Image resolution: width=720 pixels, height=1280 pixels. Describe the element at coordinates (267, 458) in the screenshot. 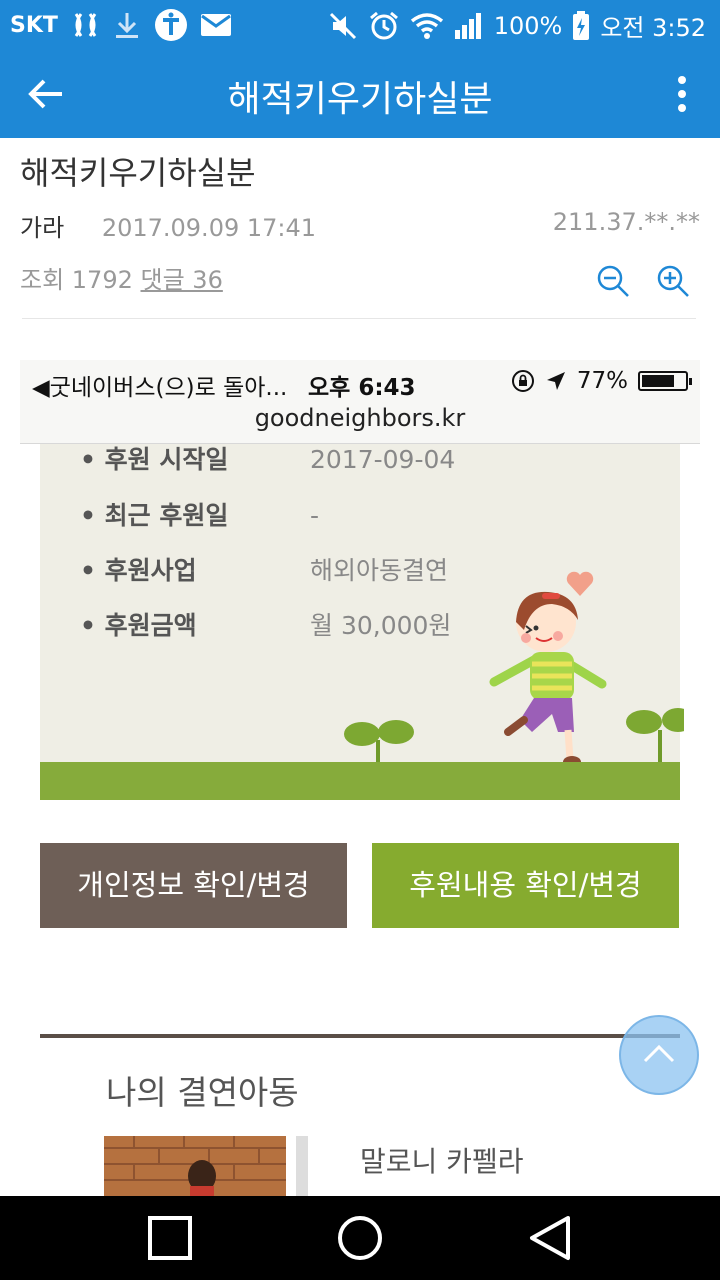

I see `info-row-start-date: • 후원 시작일 2017-09-04` at that location.